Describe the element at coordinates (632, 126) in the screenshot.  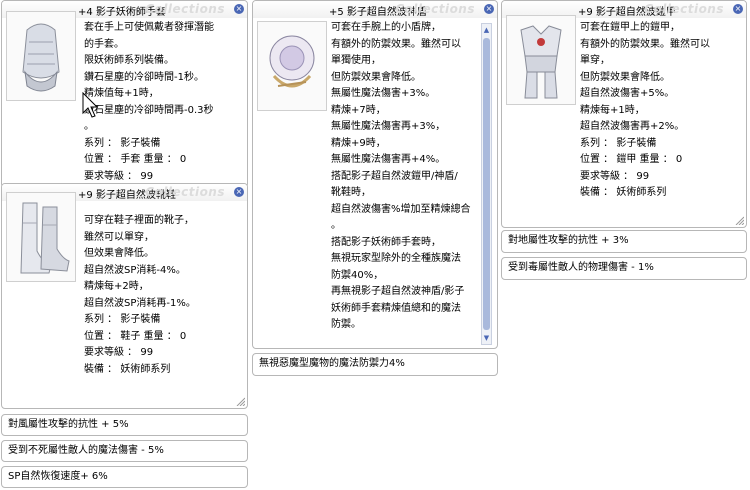
I see `desc-line: 超自然波傷害再+2%。` at that location.